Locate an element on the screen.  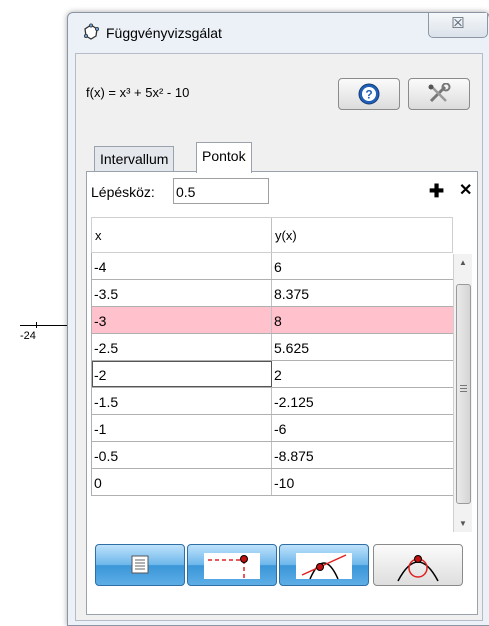
cell-yx: 8 is located at coordinates (362, 320).